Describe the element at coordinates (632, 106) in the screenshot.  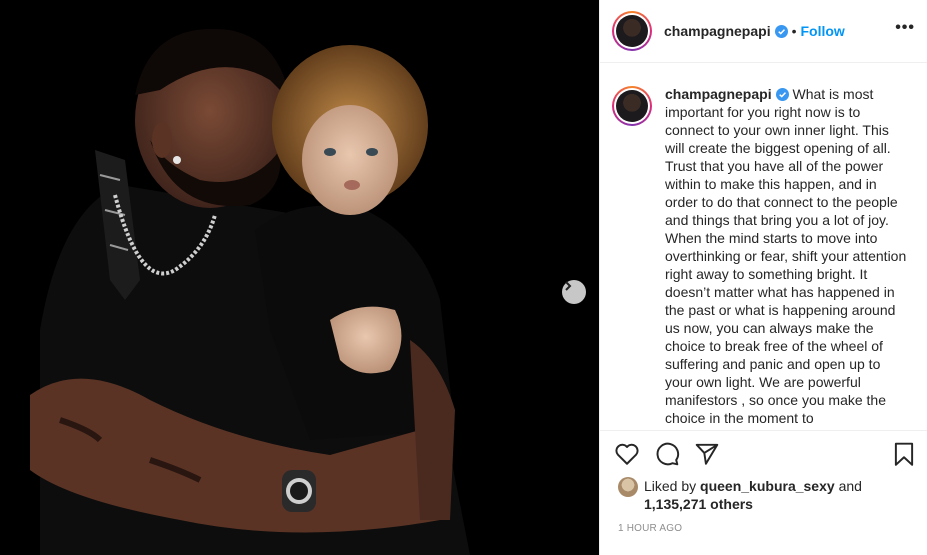
I see `caption-author-avatar` at that location.